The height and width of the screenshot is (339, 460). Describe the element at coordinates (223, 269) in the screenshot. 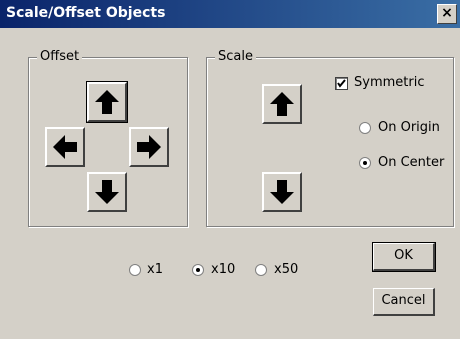

I see `x10-label: x10` at that location.